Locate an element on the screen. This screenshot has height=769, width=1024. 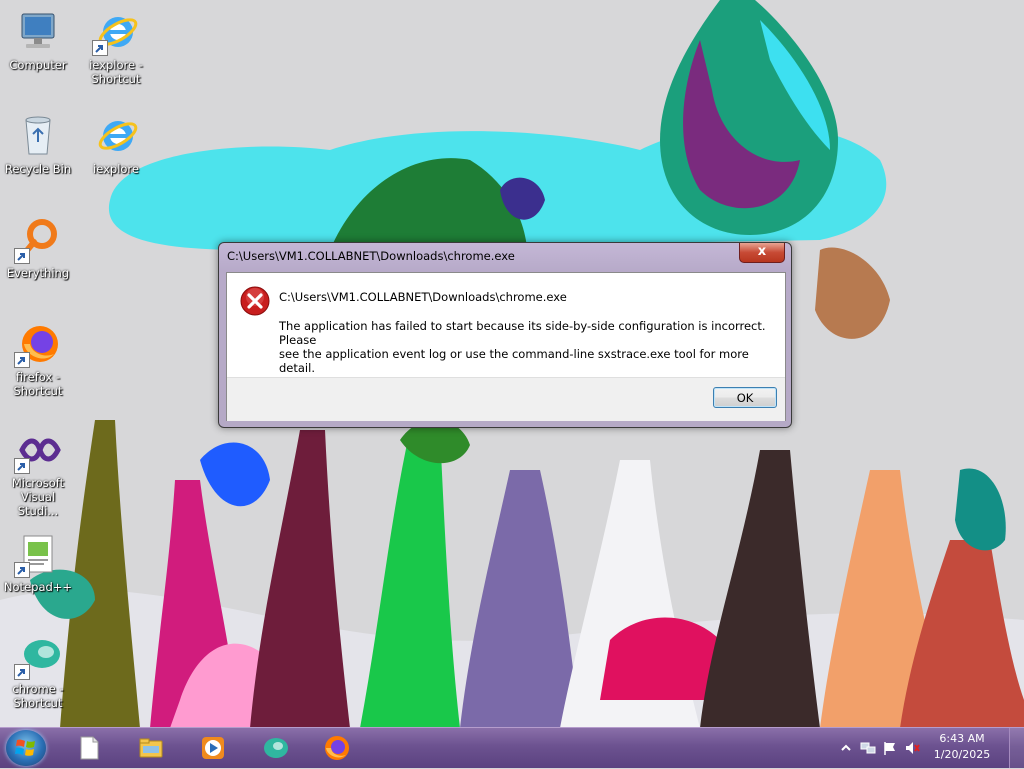
taskbar: 6:43 AM 1/20/2025 is located at coordinates (512, 747).